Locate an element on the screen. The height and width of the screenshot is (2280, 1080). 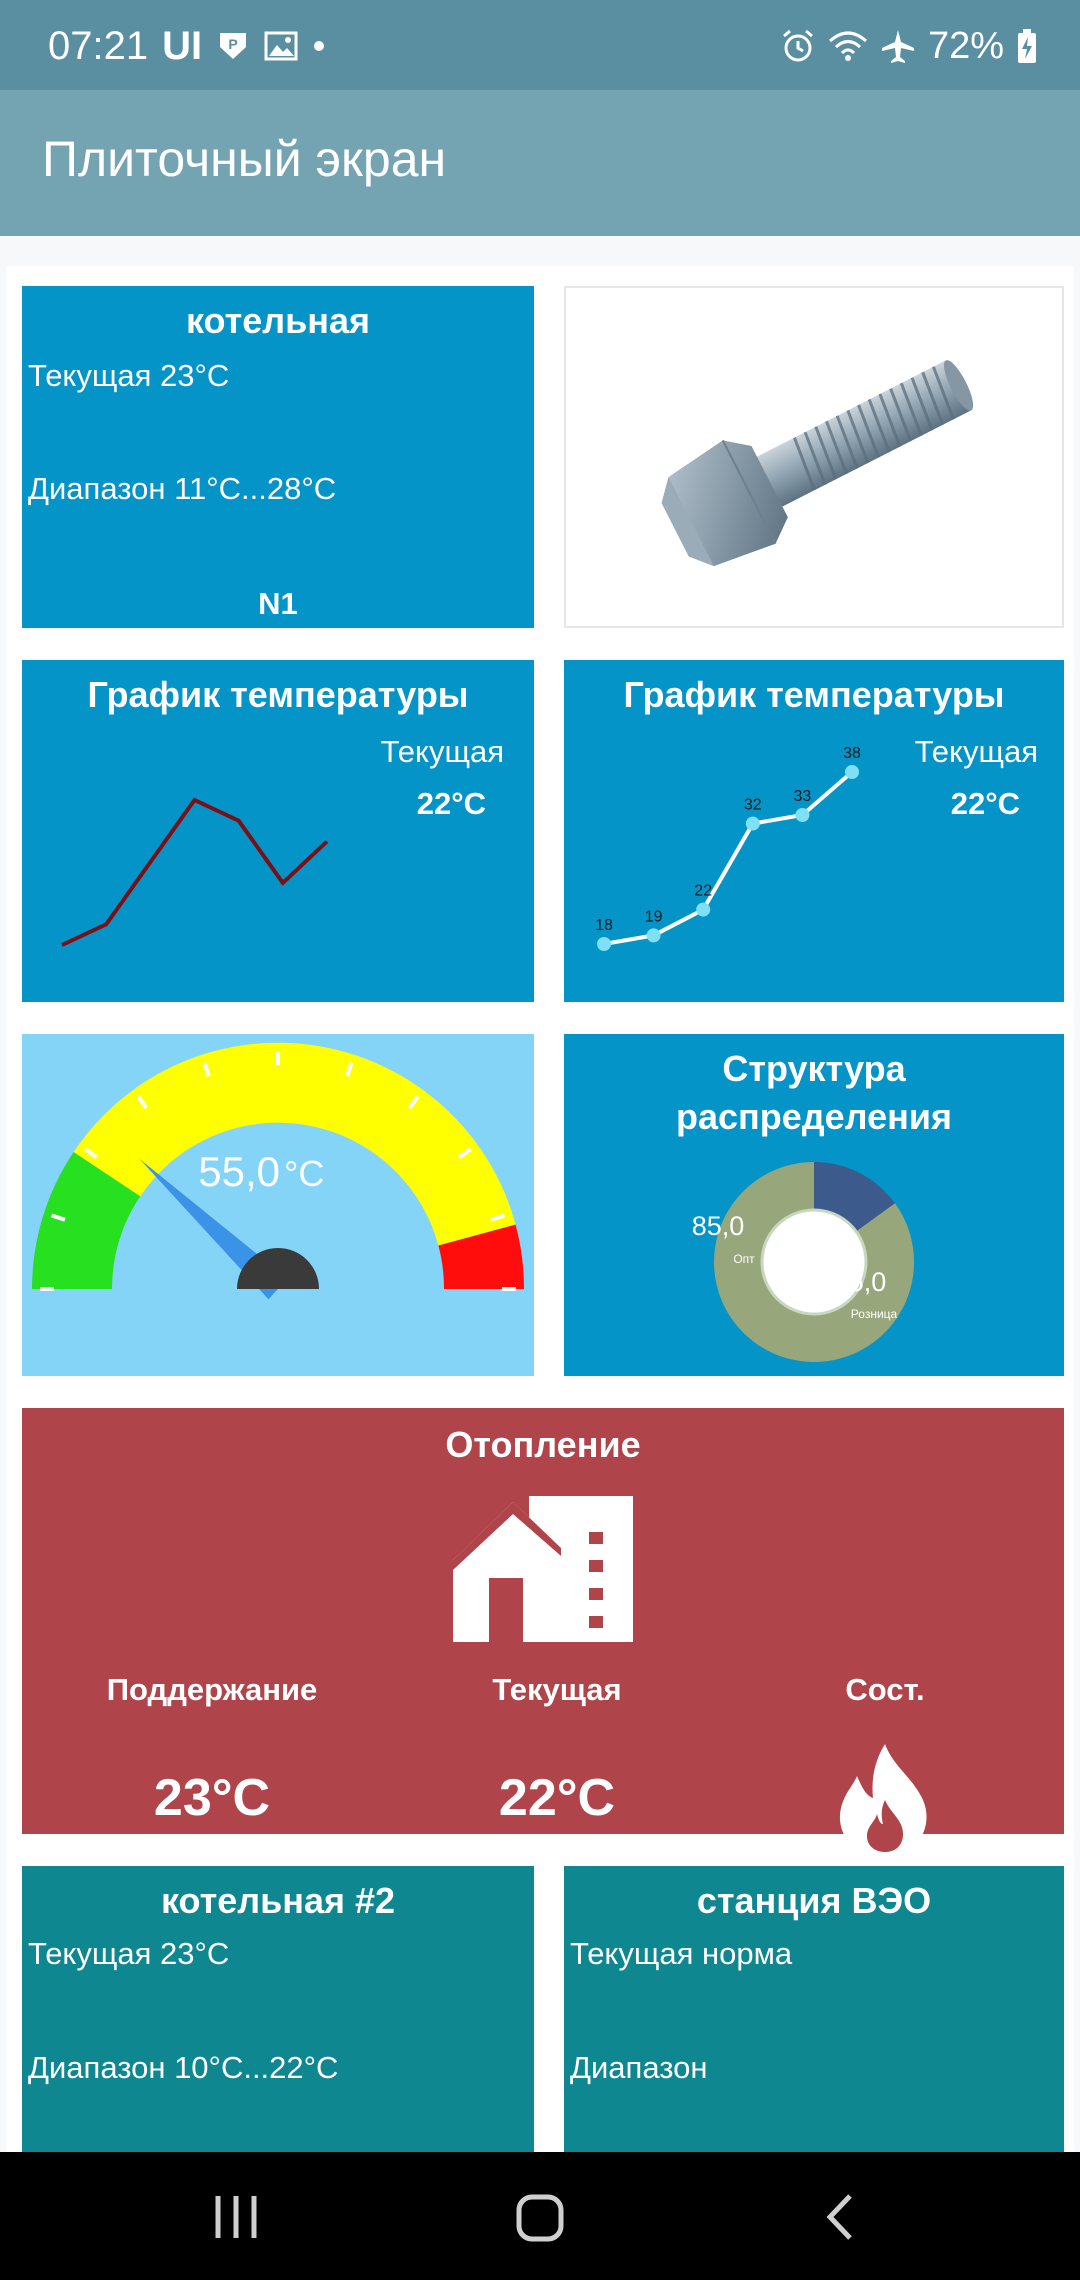
line-chart is located at coordinates (195, 872).